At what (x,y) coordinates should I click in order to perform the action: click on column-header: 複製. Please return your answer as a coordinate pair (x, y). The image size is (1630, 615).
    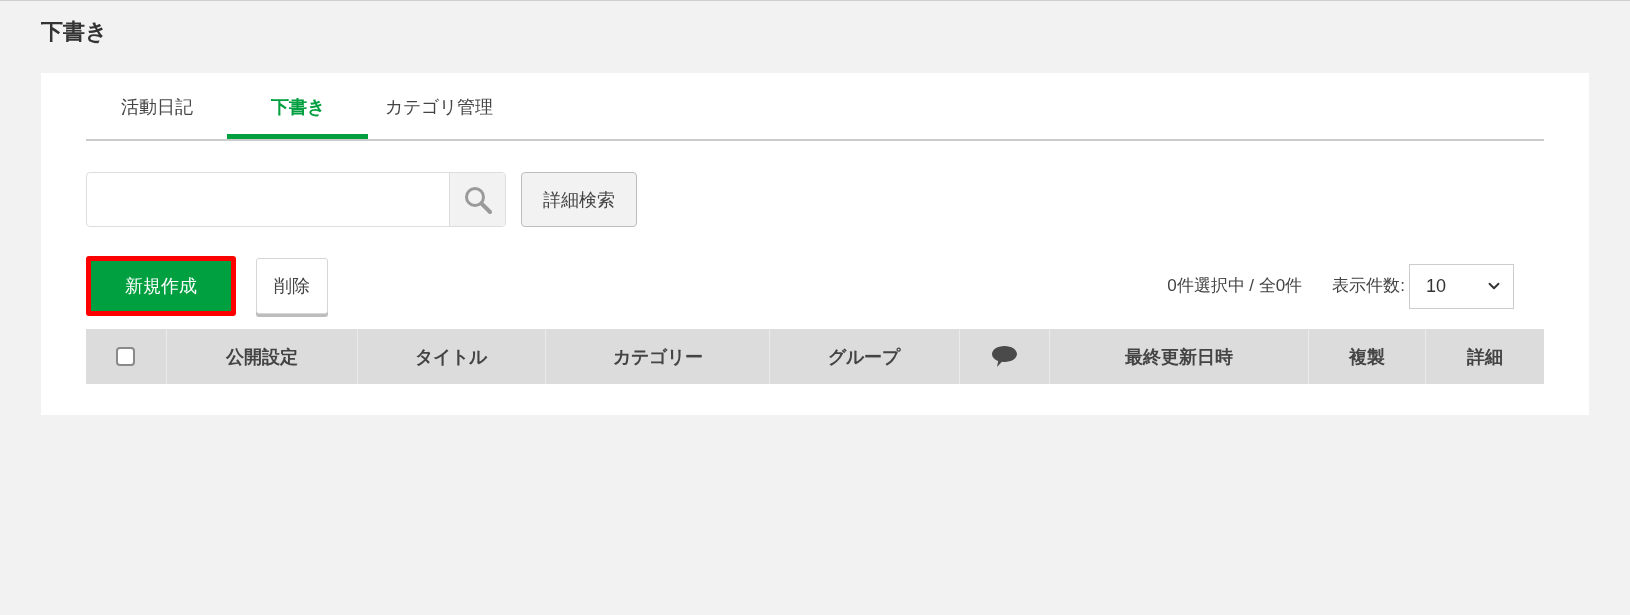
    Looking at the image, I should click on (1367, 357).